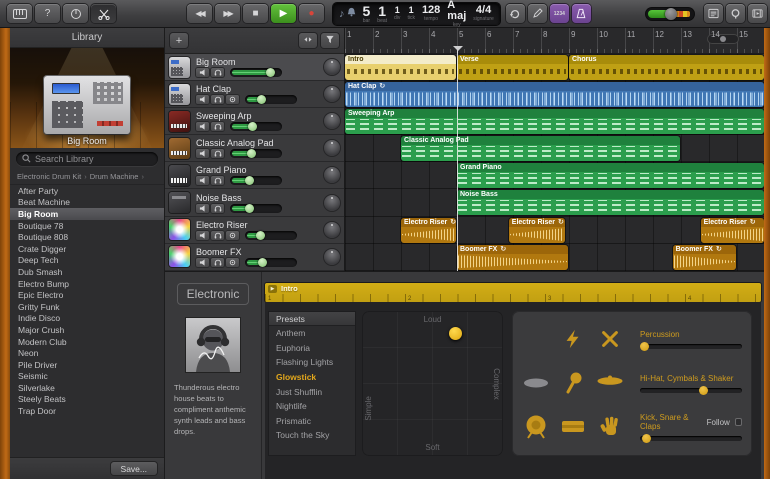 The width and height of the screenshot is (770, 479). What do you see at coordinates (432, 383) in the screenshot?
I see `drummer-xy-pad: Loud Soft Simple Complex` at bounding box center [432, 383].